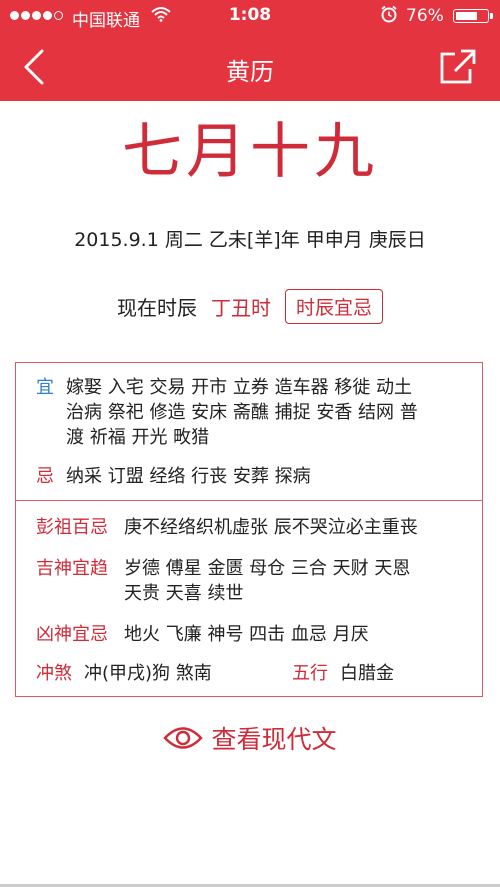 This screenshot has height=887, width=500. I want to click on jishen-line: 岁德 傅星 金匮 母仓 三合 天财 天恩, so click(267, 568).